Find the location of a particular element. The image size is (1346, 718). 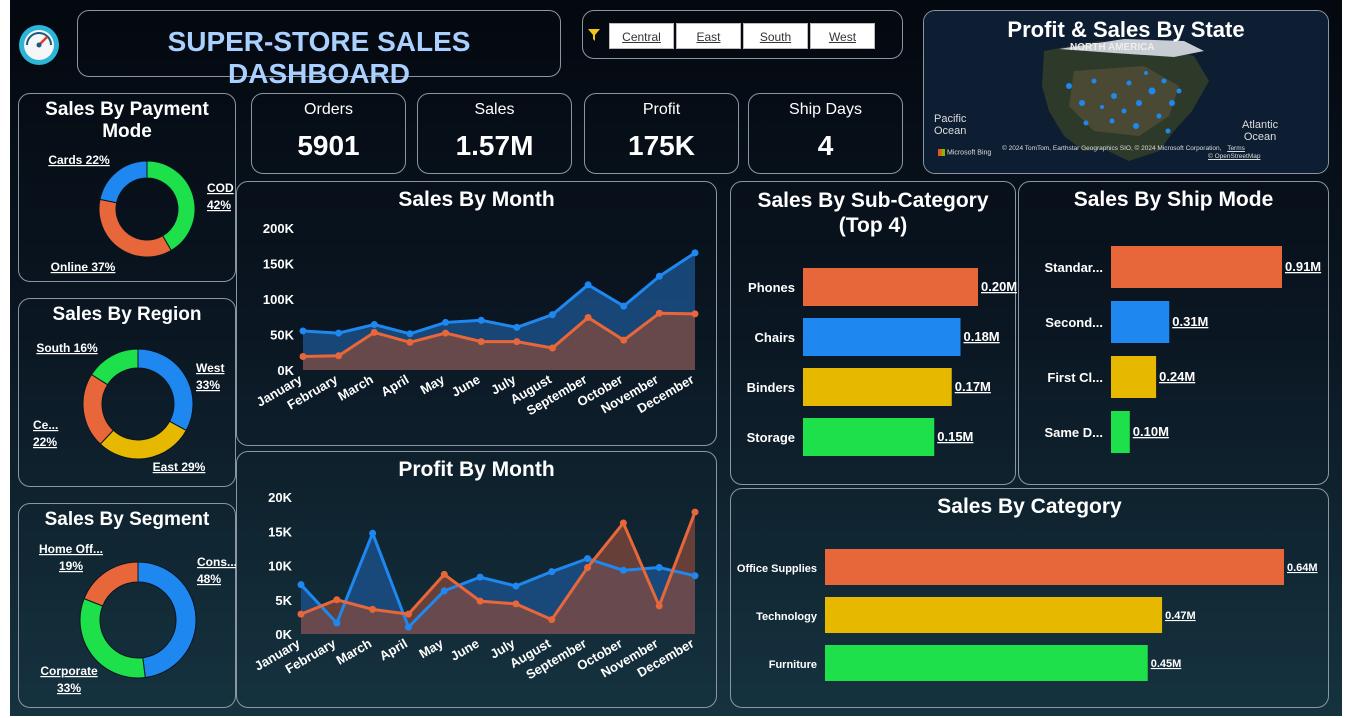

filter-west-button: West is located at coordinates (842, 36).